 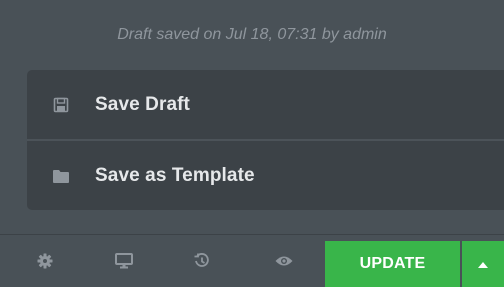 I want to click on update-options-button, so click(x=483, y=264).